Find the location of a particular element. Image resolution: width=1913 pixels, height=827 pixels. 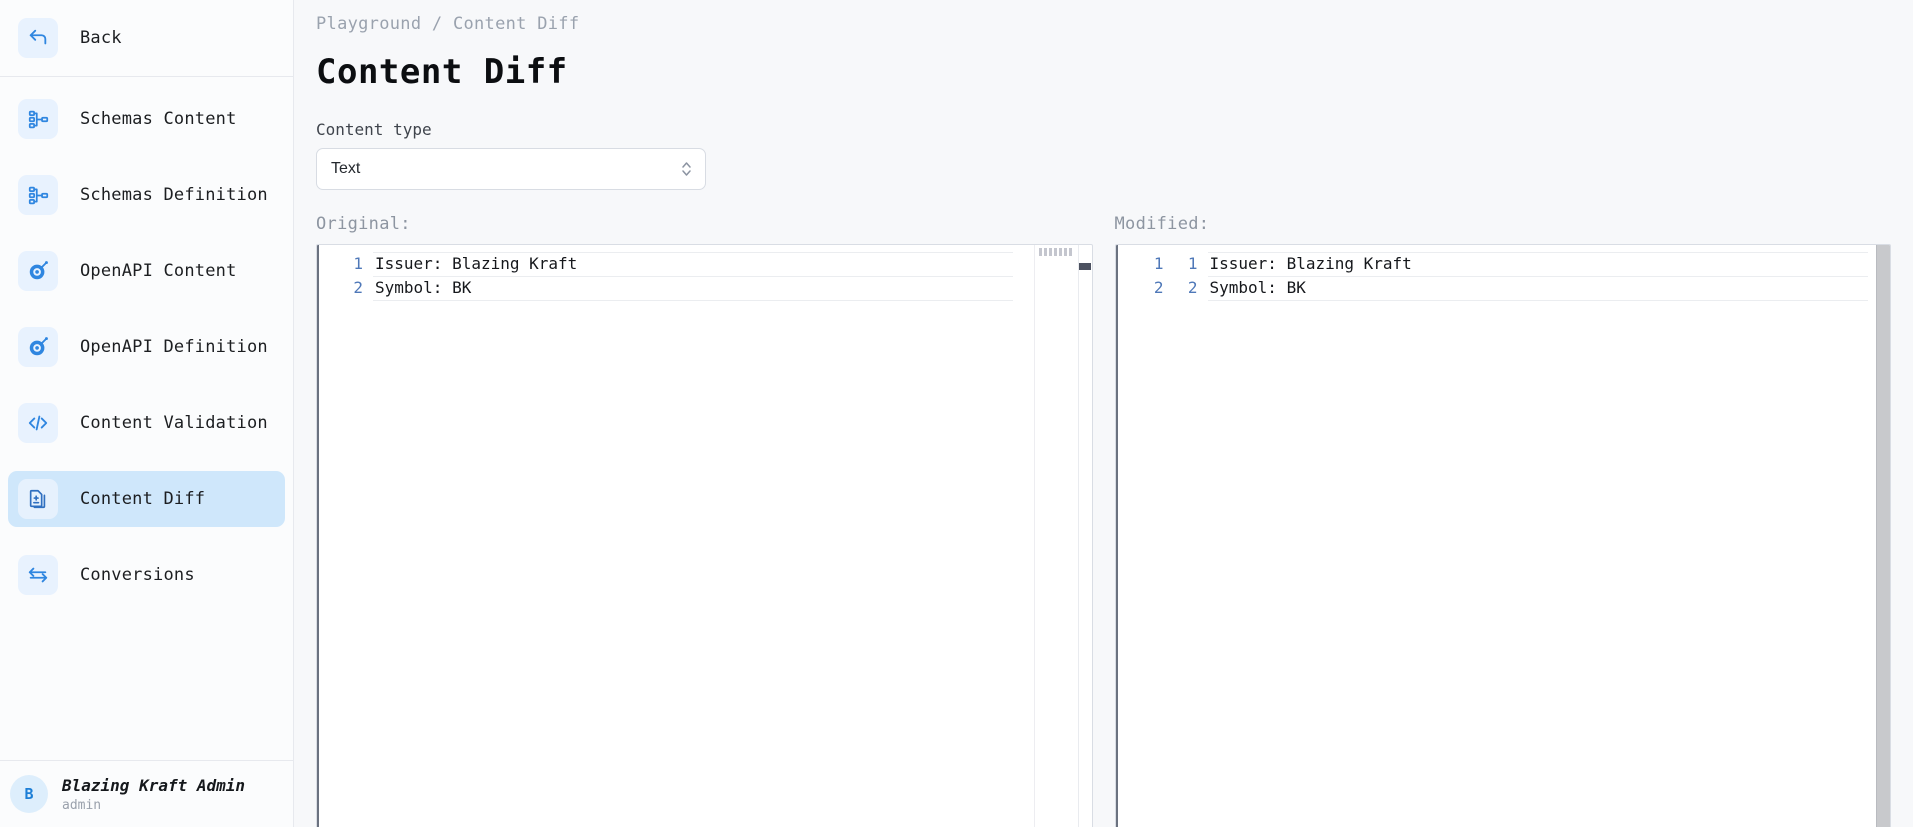

avatar: B is located at coordinates (29, 794).